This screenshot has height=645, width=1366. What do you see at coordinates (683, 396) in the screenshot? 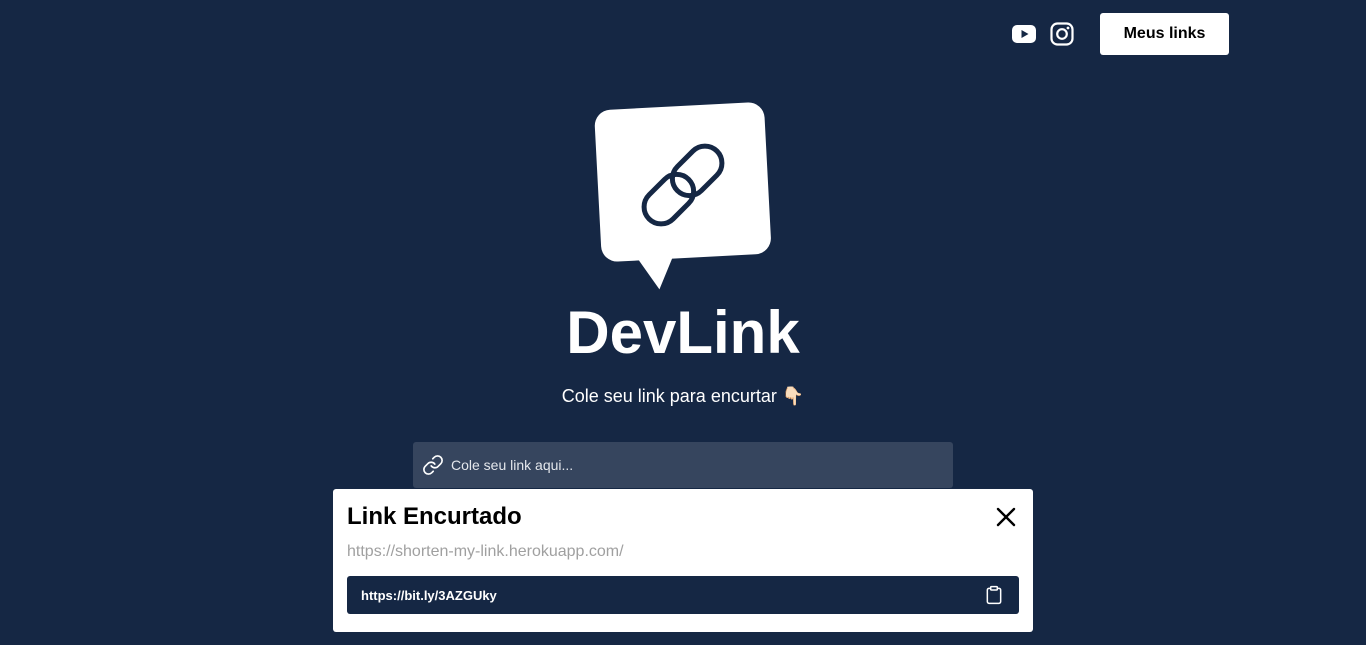
I see `subtitle: Cole seu link para encurtar 👇🏻` at bounding box center [683, 396].